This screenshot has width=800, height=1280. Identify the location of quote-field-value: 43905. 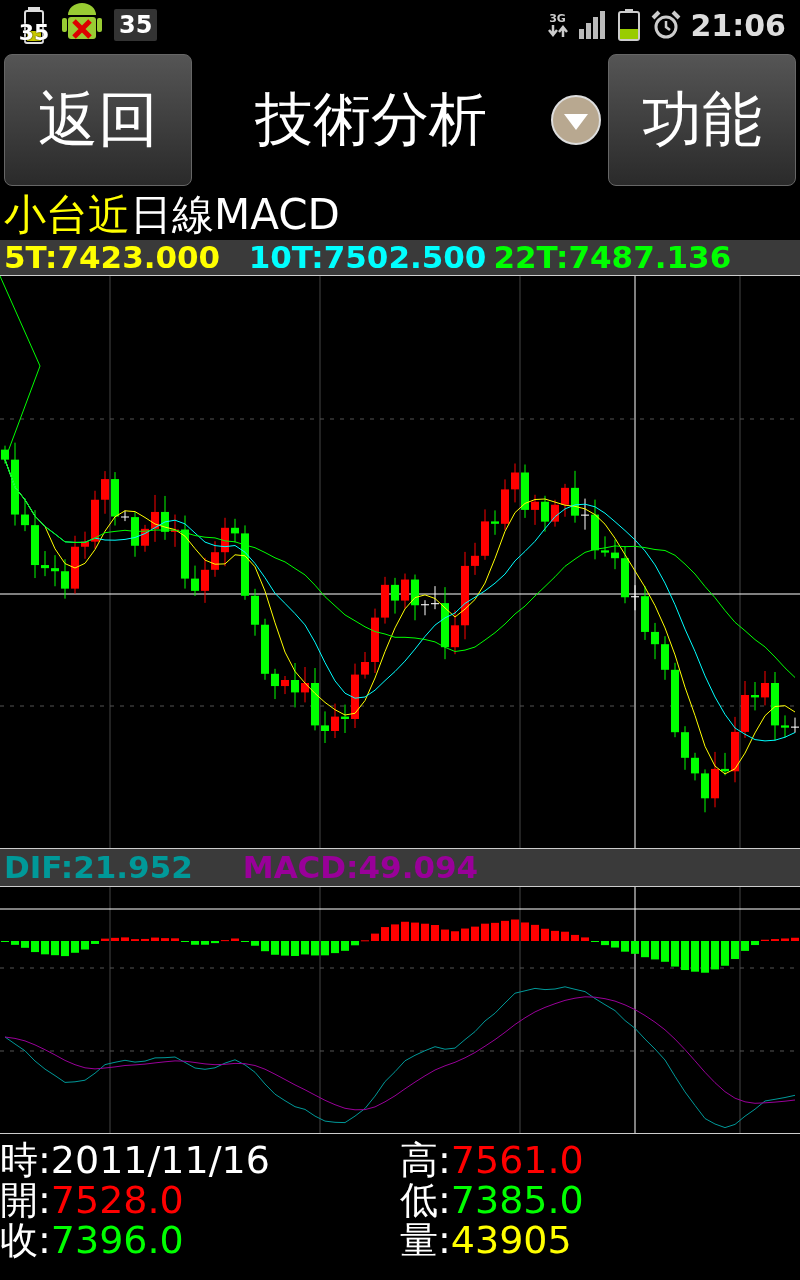
(511, 1240).